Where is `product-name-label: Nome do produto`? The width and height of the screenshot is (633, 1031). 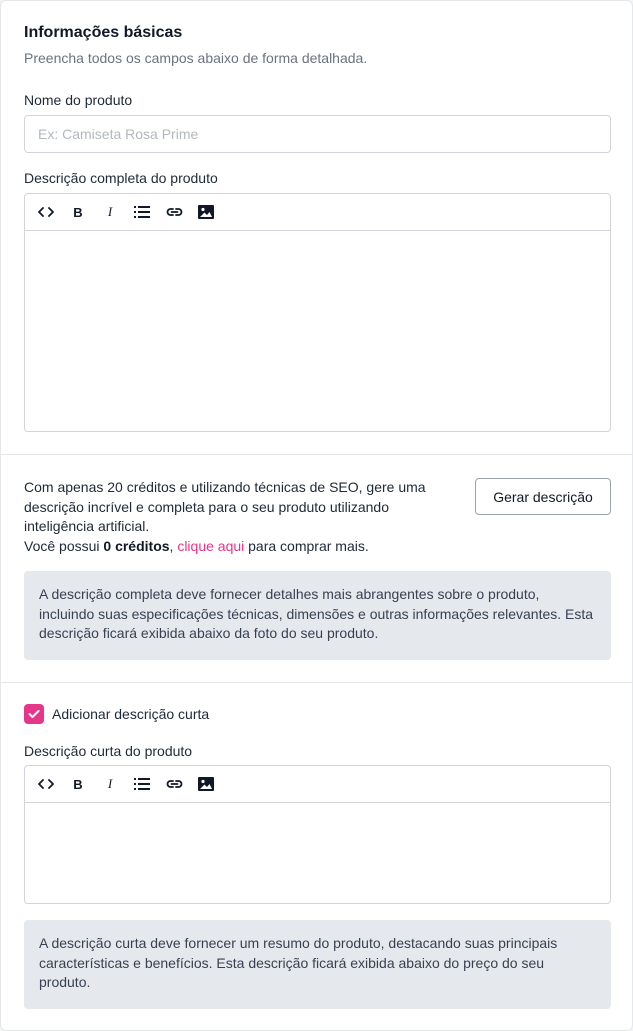 product-name-label: Nome do produto is located at coordinates (78, 100).